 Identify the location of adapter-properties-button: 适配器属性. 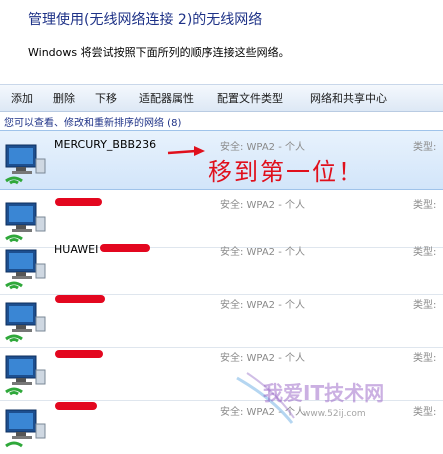
(166, 98).